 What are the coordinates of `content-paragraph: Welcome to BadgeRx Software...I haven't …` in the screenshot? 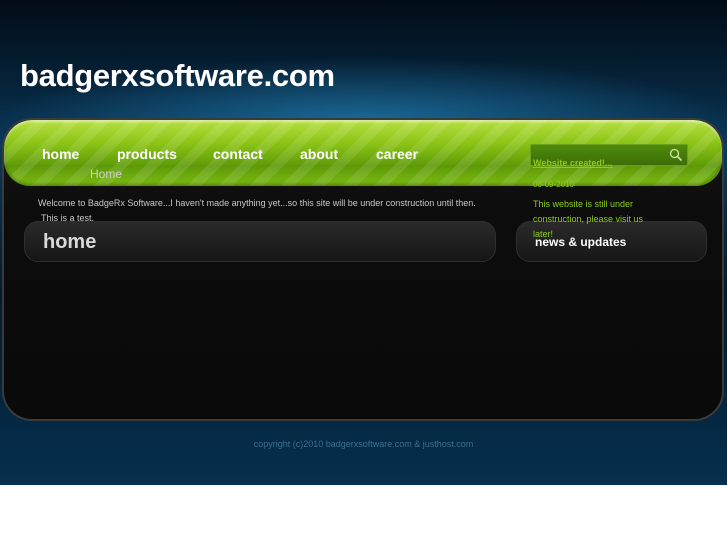 It's located at (257, 203).